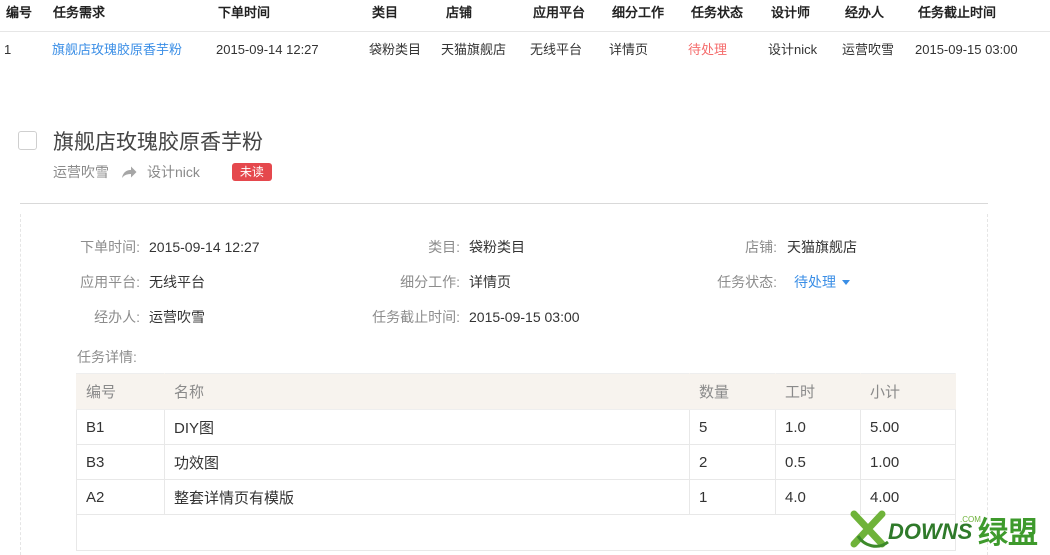 Image resolution: width=1050 pixels, height=555 pixels. What do you see at coordinates (516, 532) in the screenshot?
I see `table-row-empty` at bounding box center [516, 532].